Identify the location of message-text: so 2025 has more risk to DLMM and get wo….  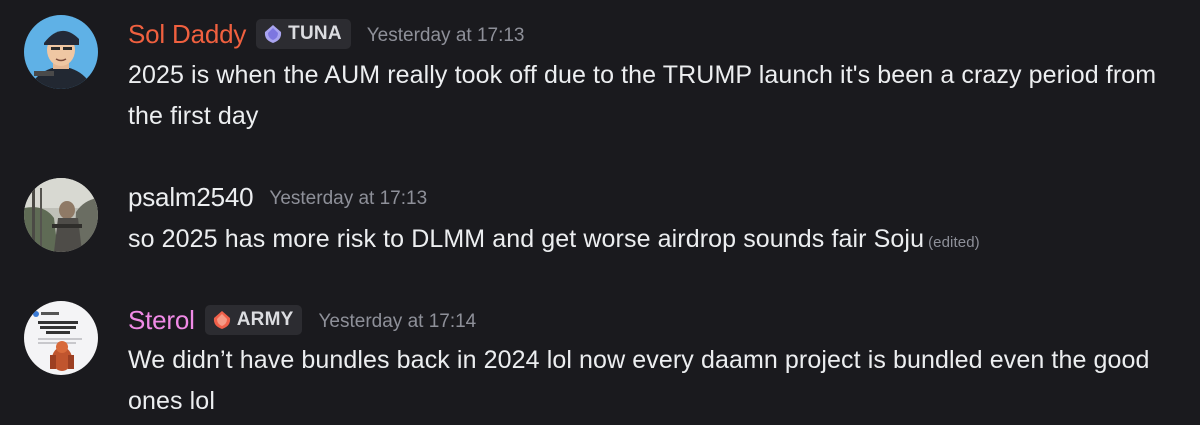
(653, 241).